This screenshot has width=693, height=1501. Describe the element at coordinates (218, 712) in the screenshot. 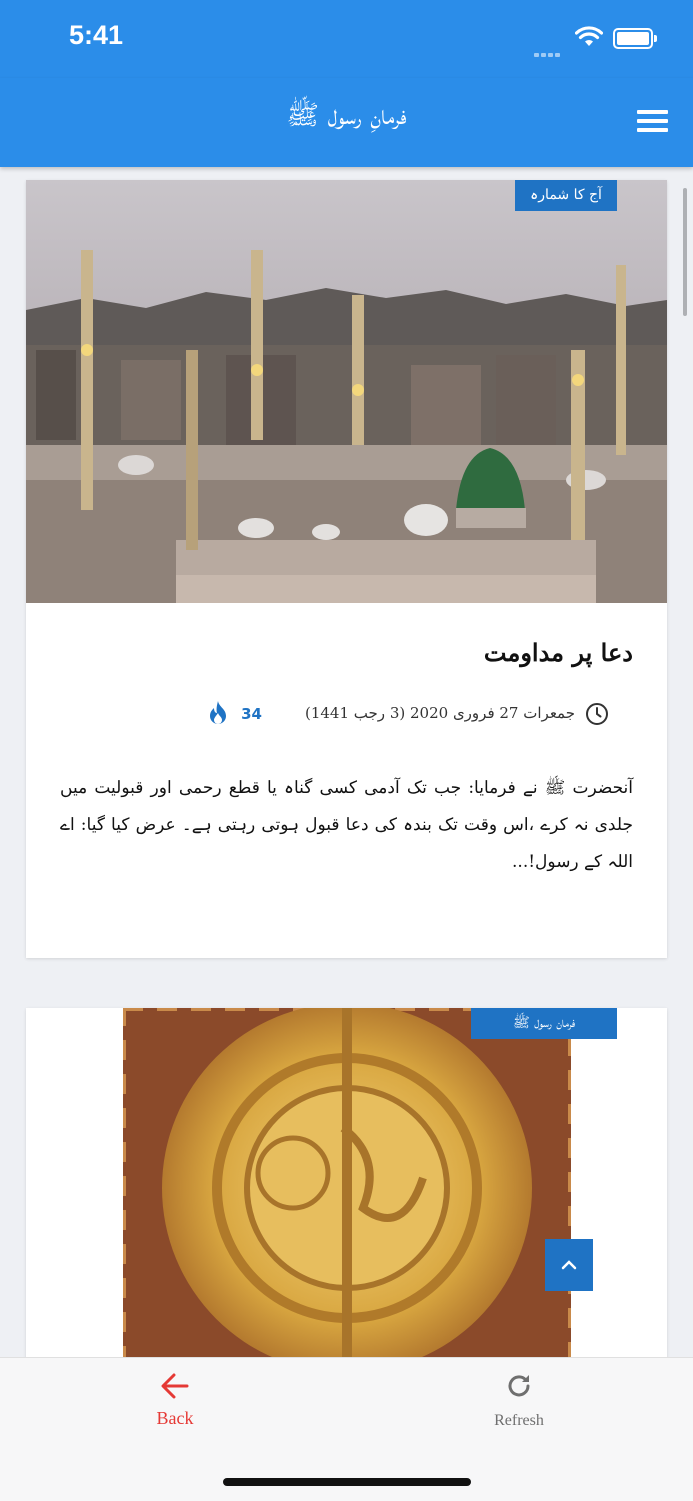

I see `fire-icon` at that location.